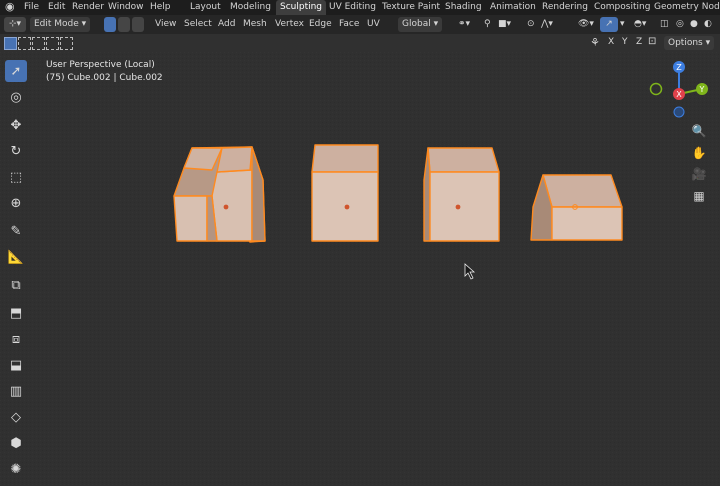 The image size is (720, 486). I want to click on overlay-dropdown-icon: ▾, so click(622, 24).